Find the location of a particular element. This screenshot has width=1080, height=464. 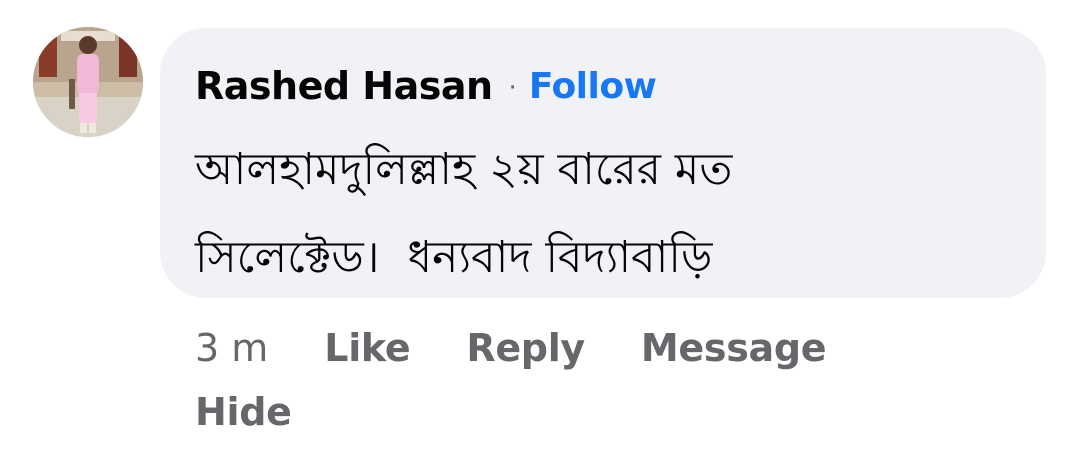

reply-button: Reply is located at coordinates (525, 348).